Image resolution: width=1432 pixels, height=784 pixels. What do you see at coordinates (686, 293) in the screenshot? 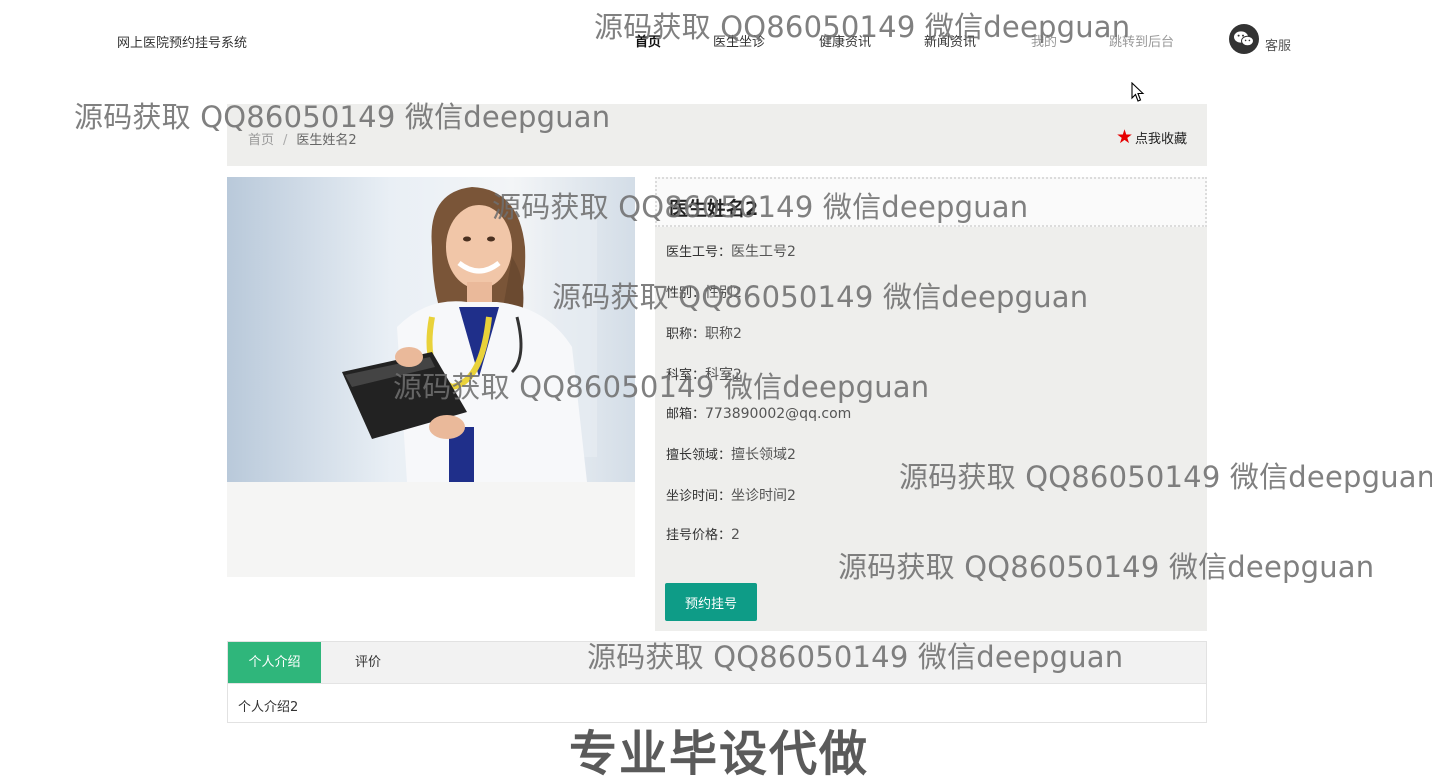
I see `field-label: 性别：` at bounding box center [686, 293].